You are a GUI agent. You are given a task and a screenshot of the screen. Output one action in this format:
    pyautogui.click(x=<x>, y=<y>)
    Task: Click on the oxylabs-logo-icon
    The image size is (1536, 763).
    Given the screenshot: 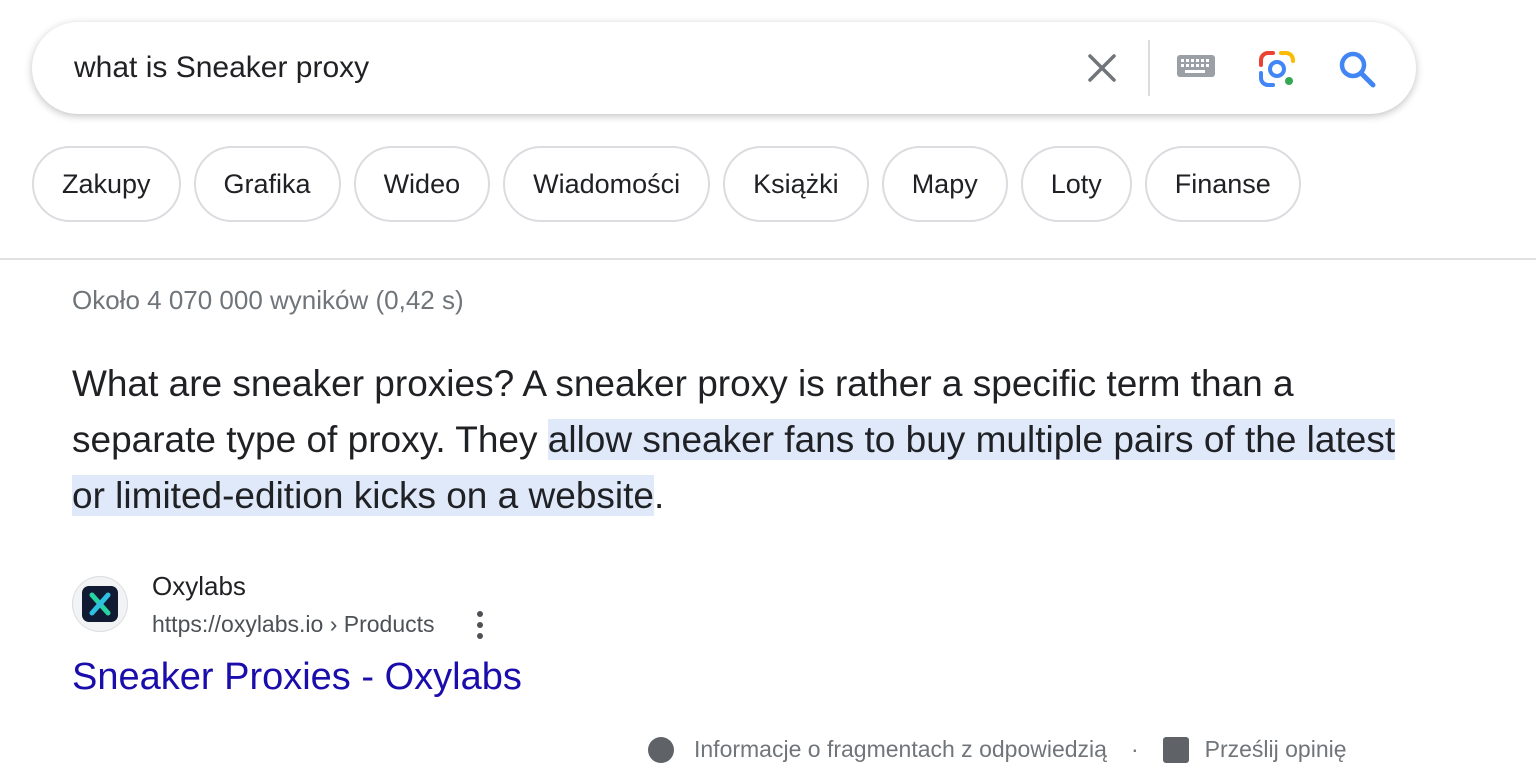 What is the action you would take?
    pyautogui.click(x=100, y=604)
    